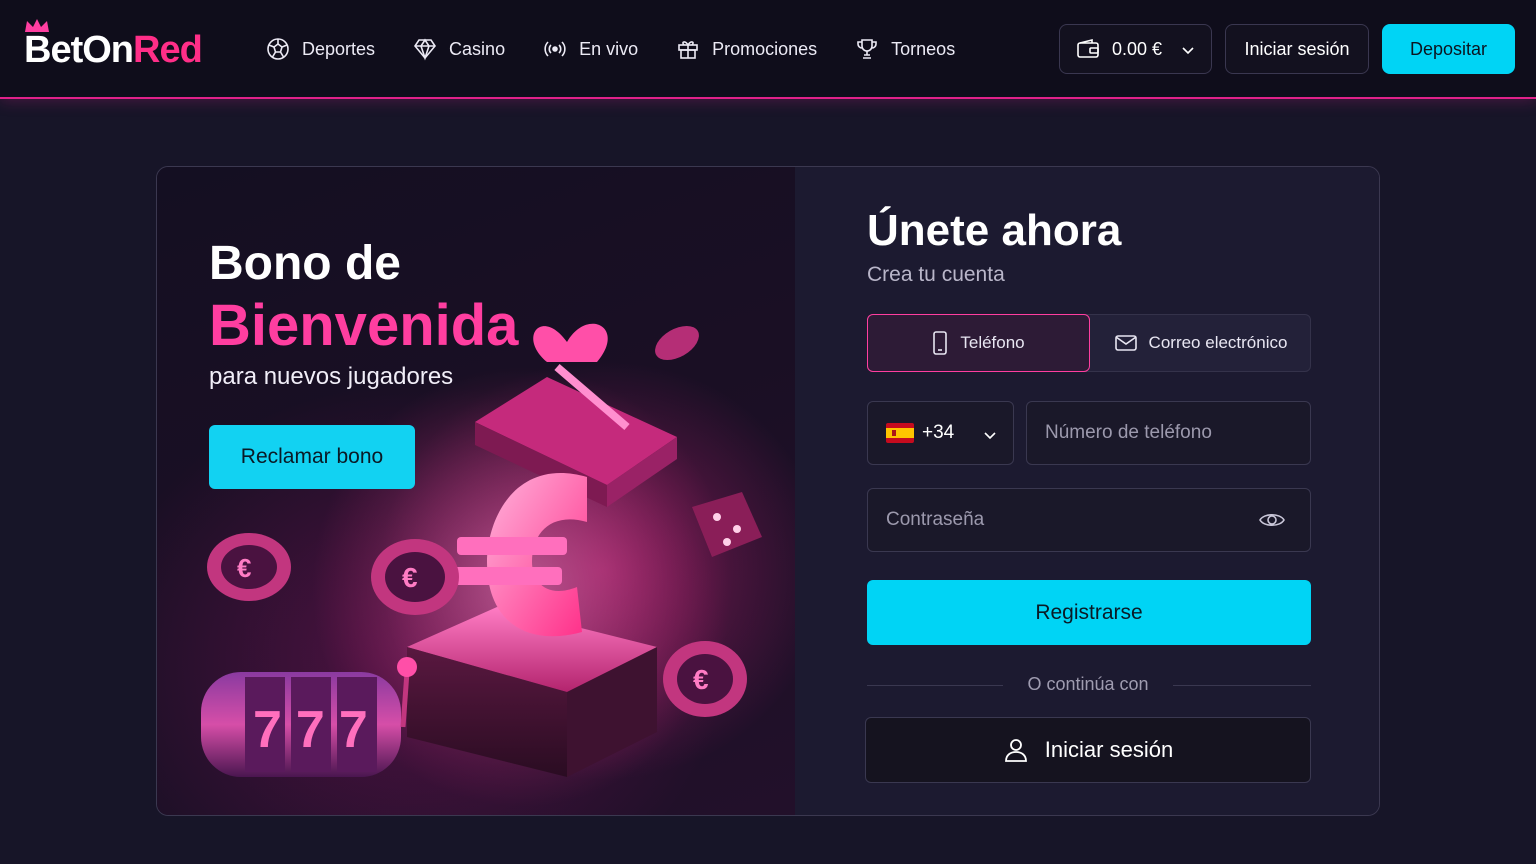 This screenshot has width=1536, height=864. Describe the element at coordinates (940, 343) in the screenshot. I see `phone-icon` at that location.